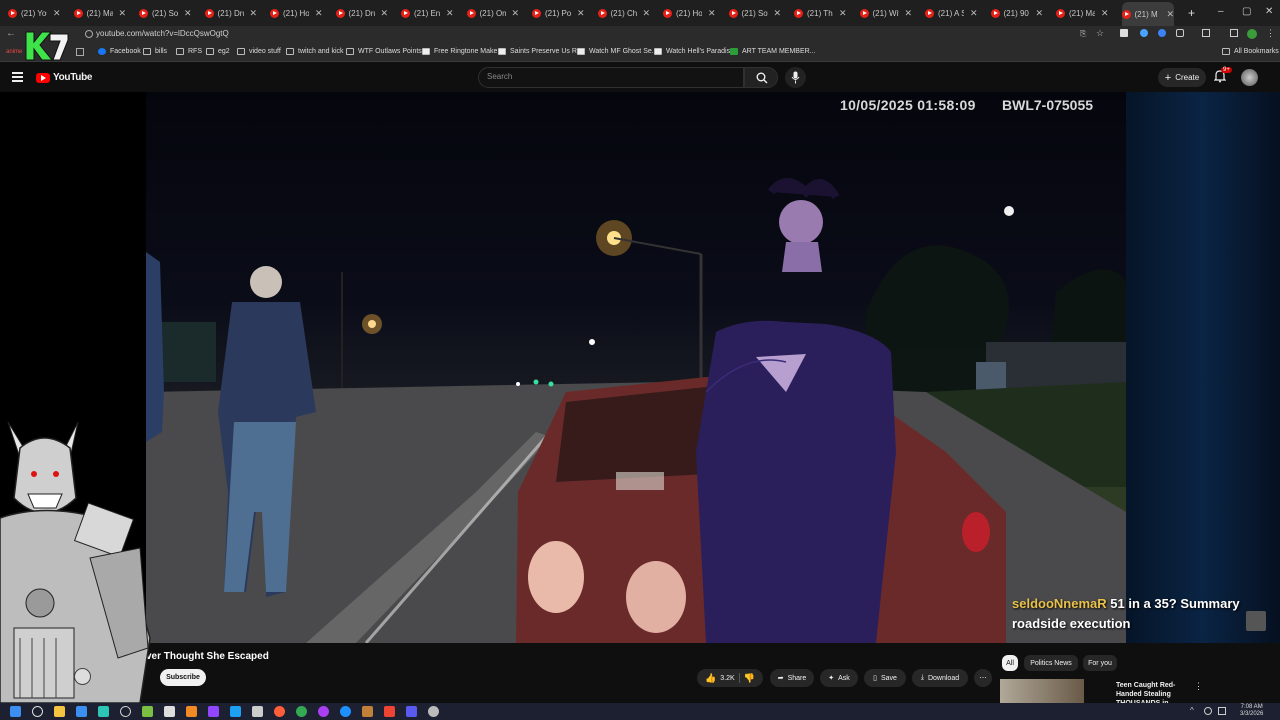 The height and width of the screenshot is (720, 1280). What do you see at coordinates (1251, 711) in the screenshot?
I see `clock: 7:08 AM 3/3/2026` at bounding box center [1251, 711].